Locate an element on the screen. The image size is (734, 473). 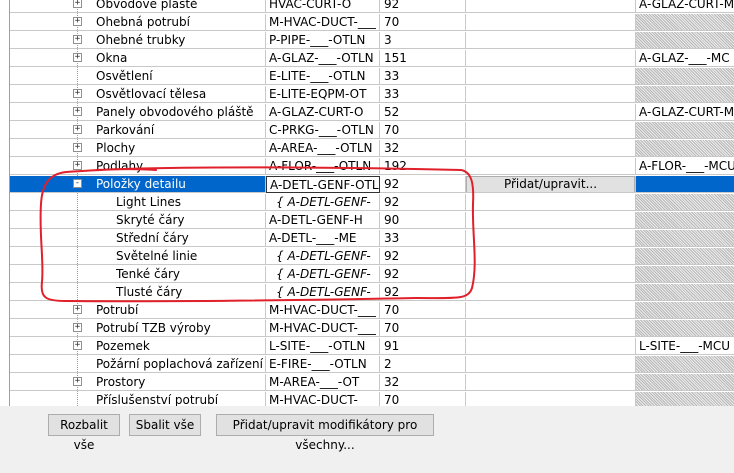
layer-pattern-cell: E-LITE-___-OTLN is located at coordinates (323, 76).